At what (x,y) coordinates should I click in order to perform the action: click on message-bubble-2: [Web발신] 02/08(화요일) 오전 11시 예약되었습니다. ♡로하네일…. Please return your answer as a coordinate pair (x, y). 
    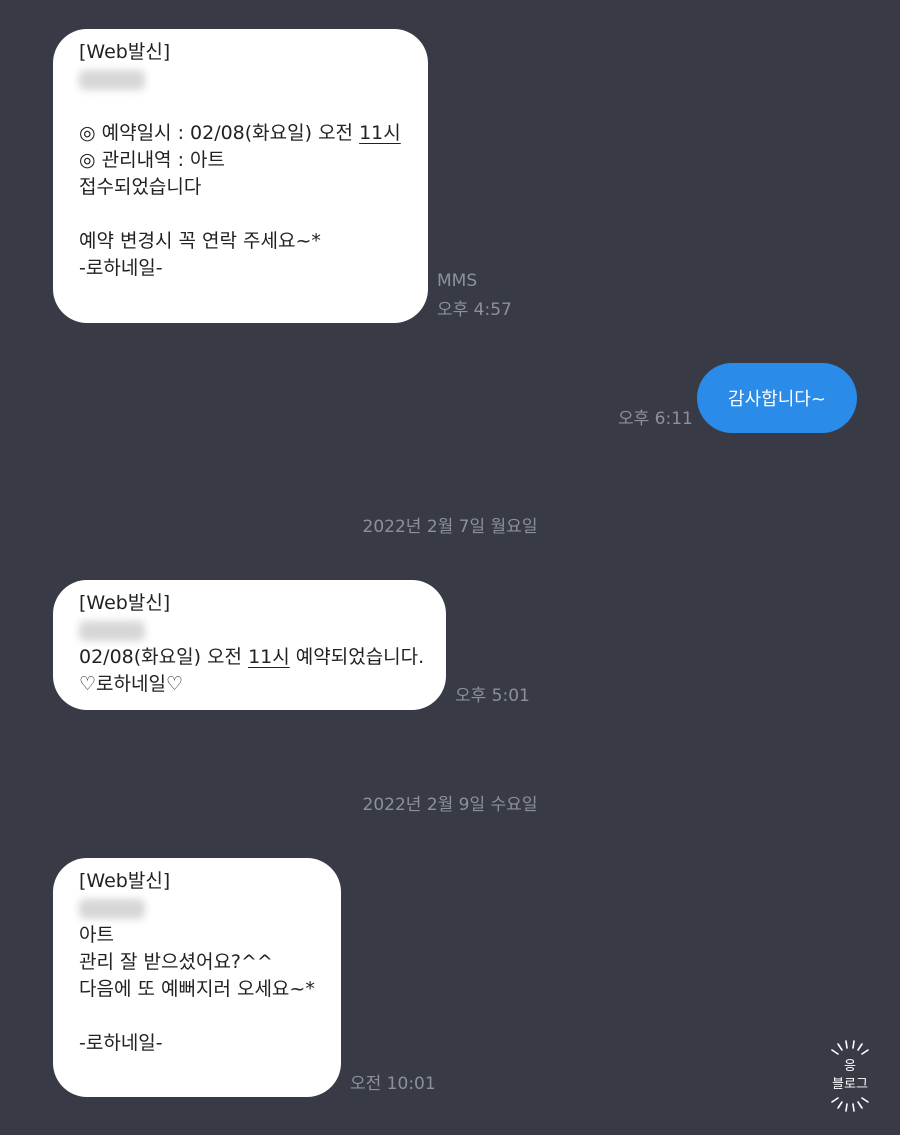
    Looking at the image, I should click on (249, 645).